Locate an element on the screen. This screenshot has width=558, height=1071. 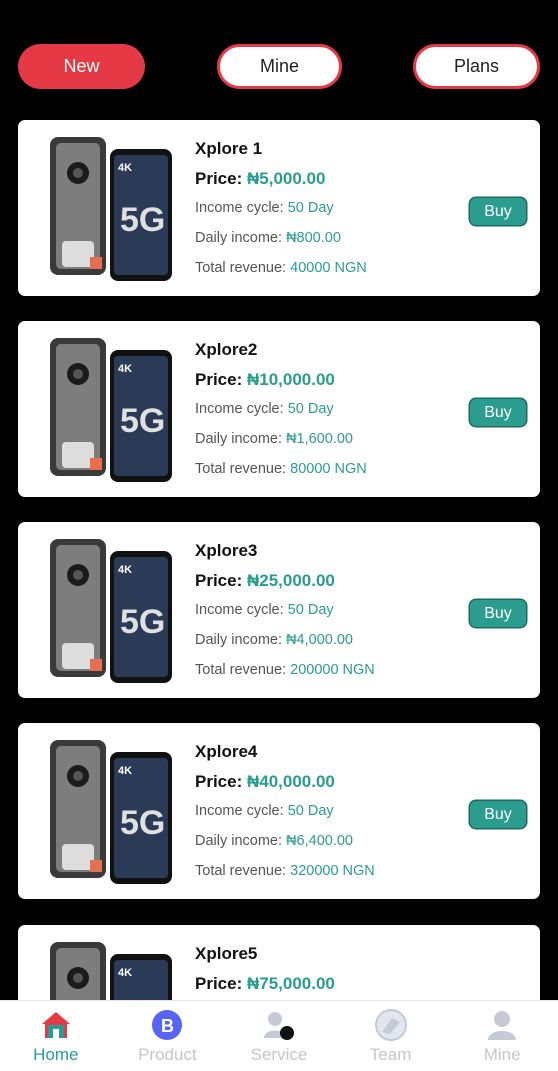
bottom-nav: Home B Product Service Team Mine is located at coordinates (279, 1035).